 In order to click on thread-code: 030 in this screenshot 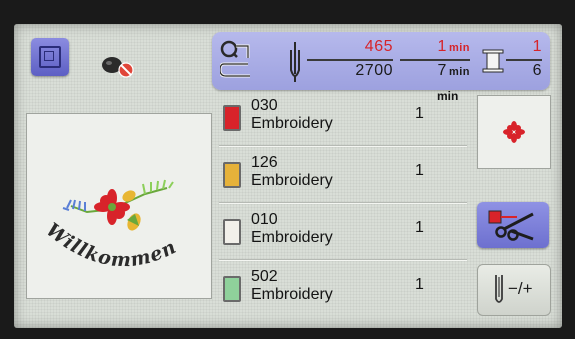, I will do `click(264, 105)`.